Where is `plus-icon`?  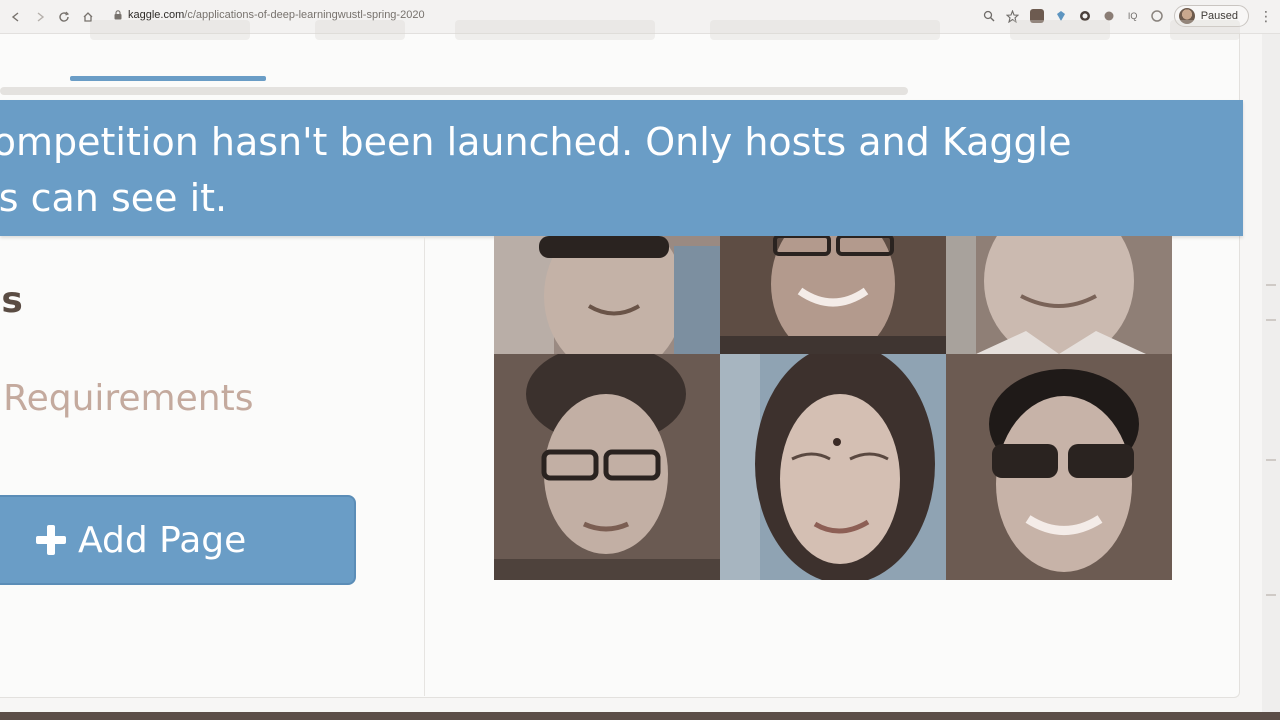
plus-icon is located at coordinates (51, 540).